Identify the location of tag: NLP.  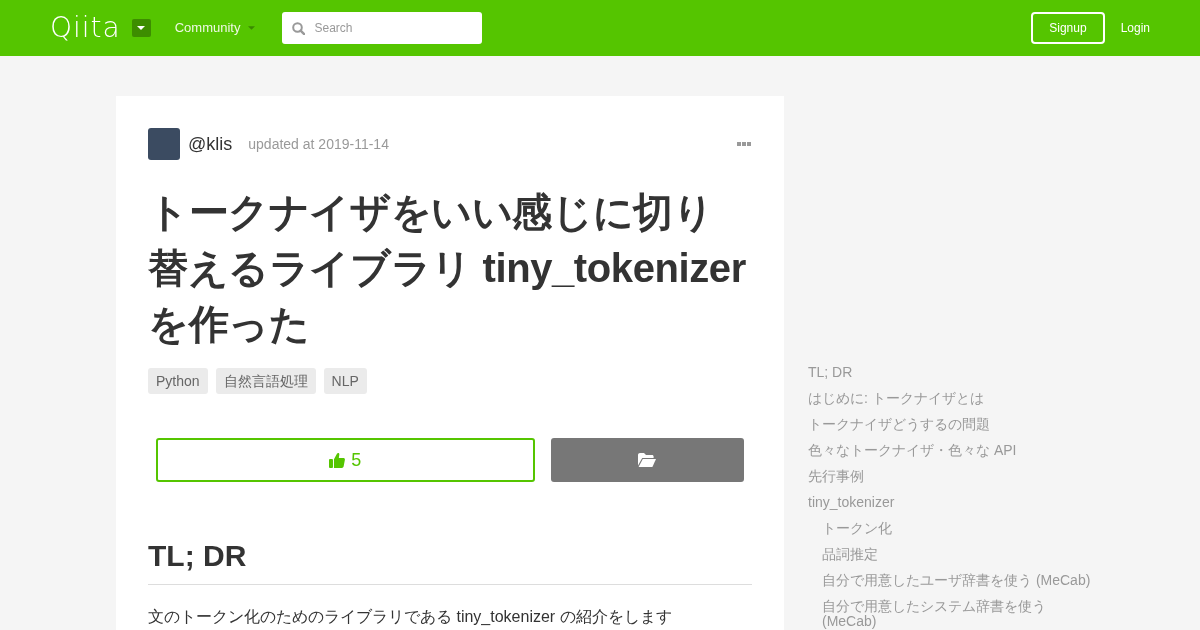
(345, 381).